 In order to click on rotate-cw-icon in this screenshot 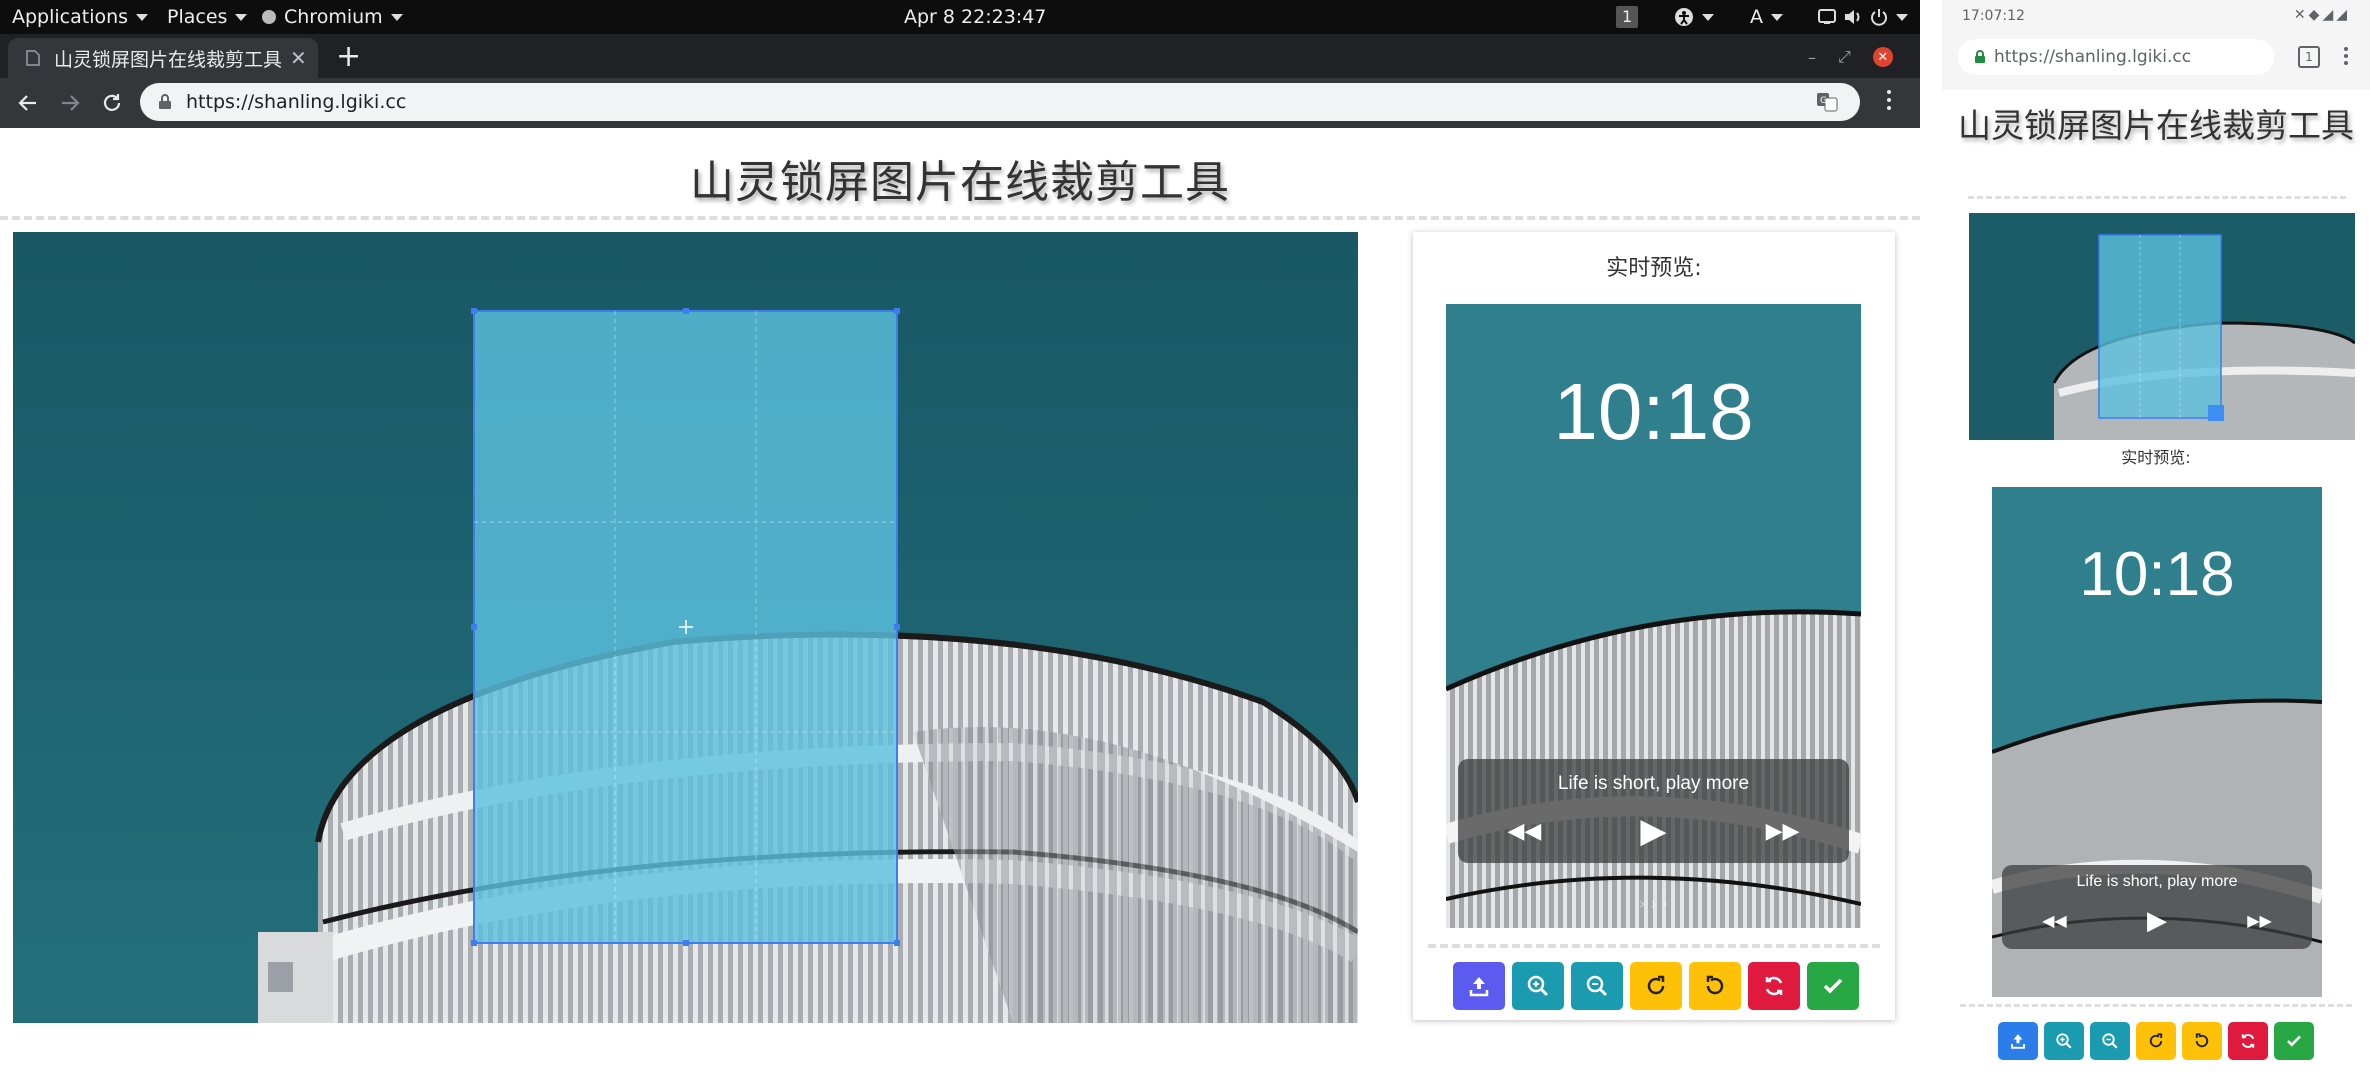, I will do `click(1656, 985)`.